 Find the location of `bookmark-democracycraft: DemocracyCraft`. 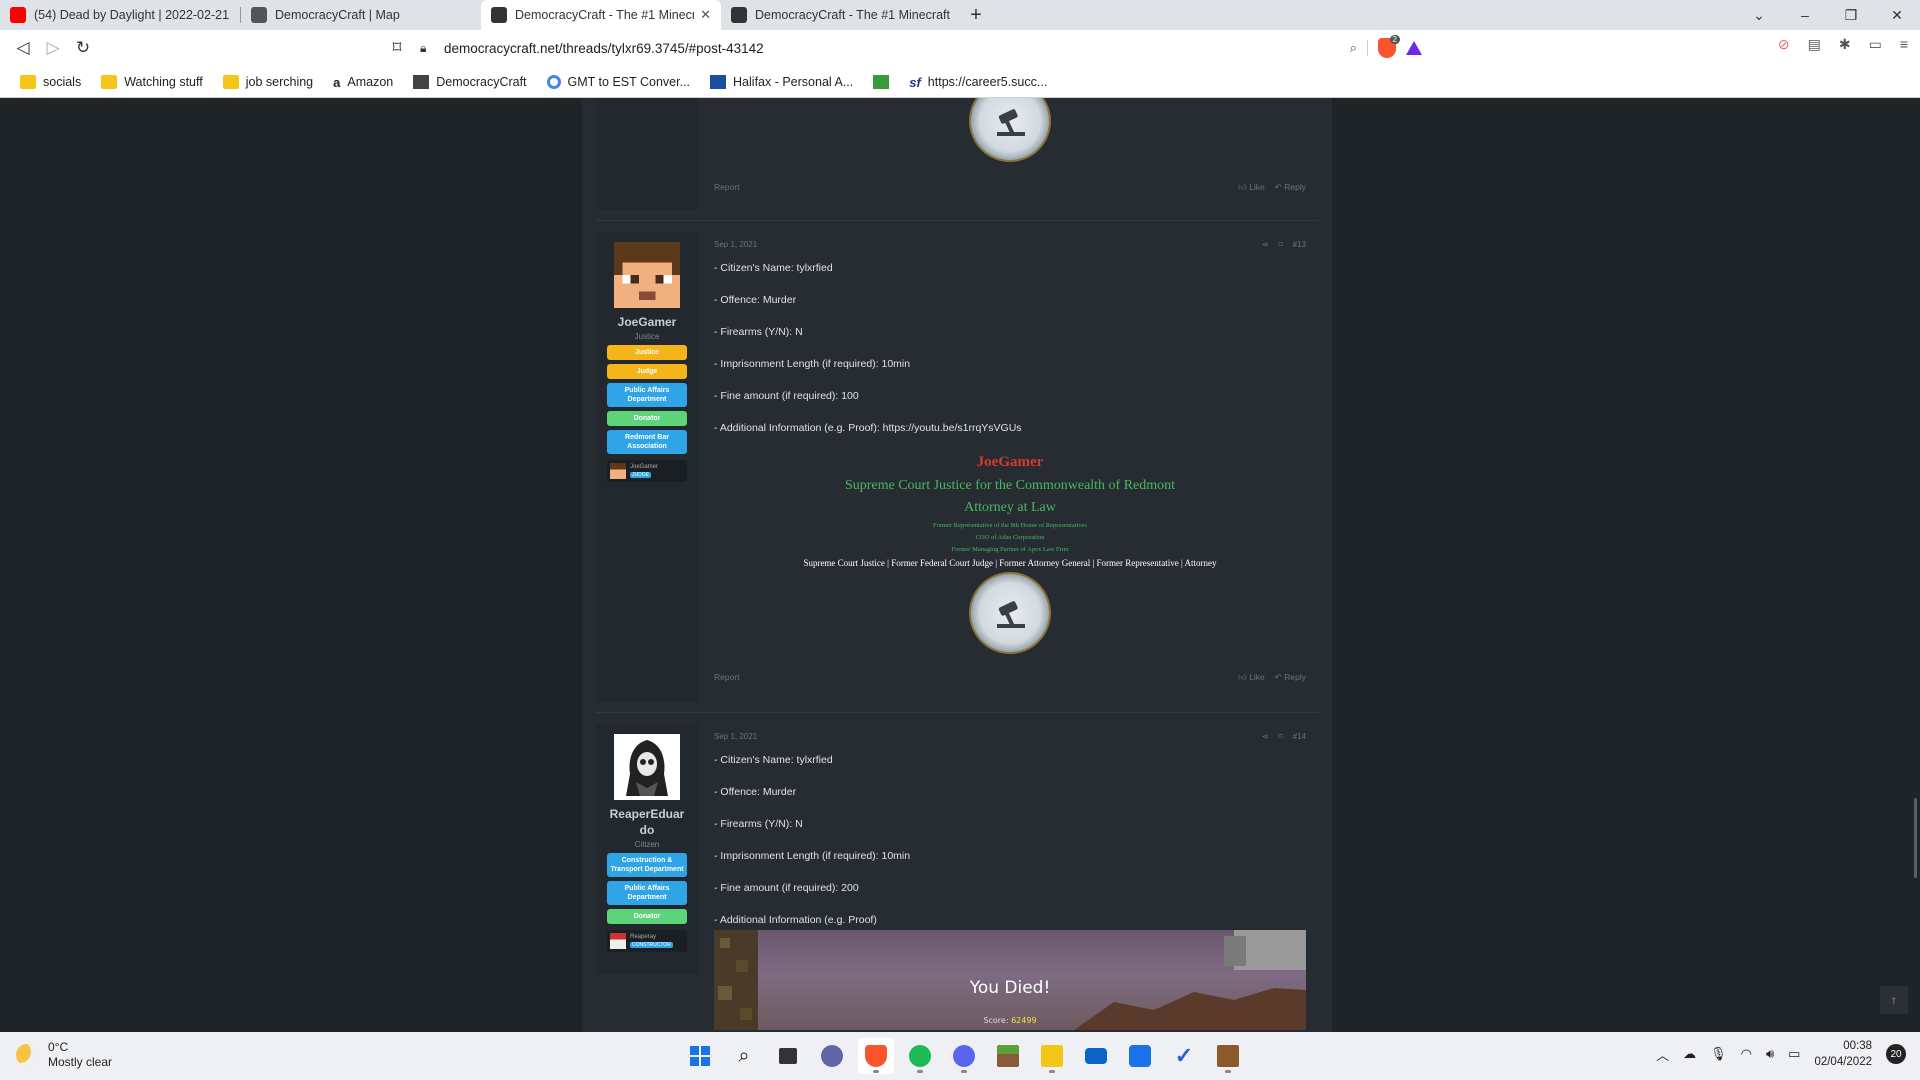

bookmark-democracycraft: DemocracyCraft is located at coordinates (469, 82).